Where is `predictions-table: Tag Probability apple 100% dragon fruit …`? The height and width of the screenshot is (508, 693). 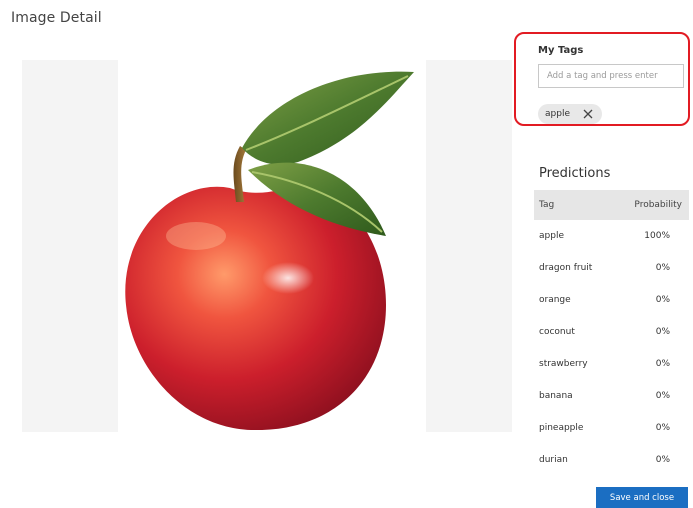 predictions-table: Tag Probability apple 100% dragon fruit … is located at coordinates (611, 333).